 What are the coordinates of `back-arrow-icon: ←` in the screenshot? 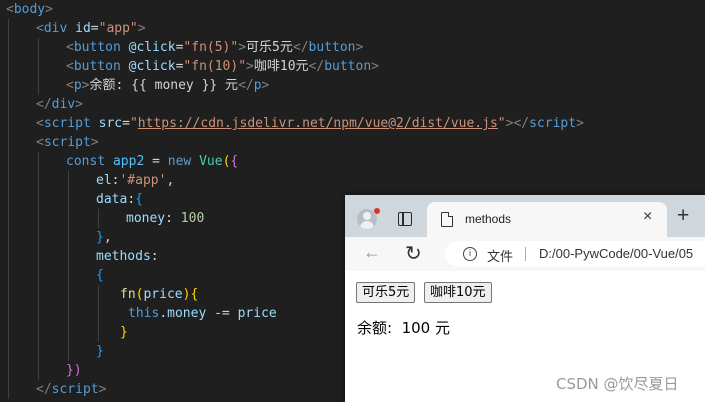 It's located at (372, 252).